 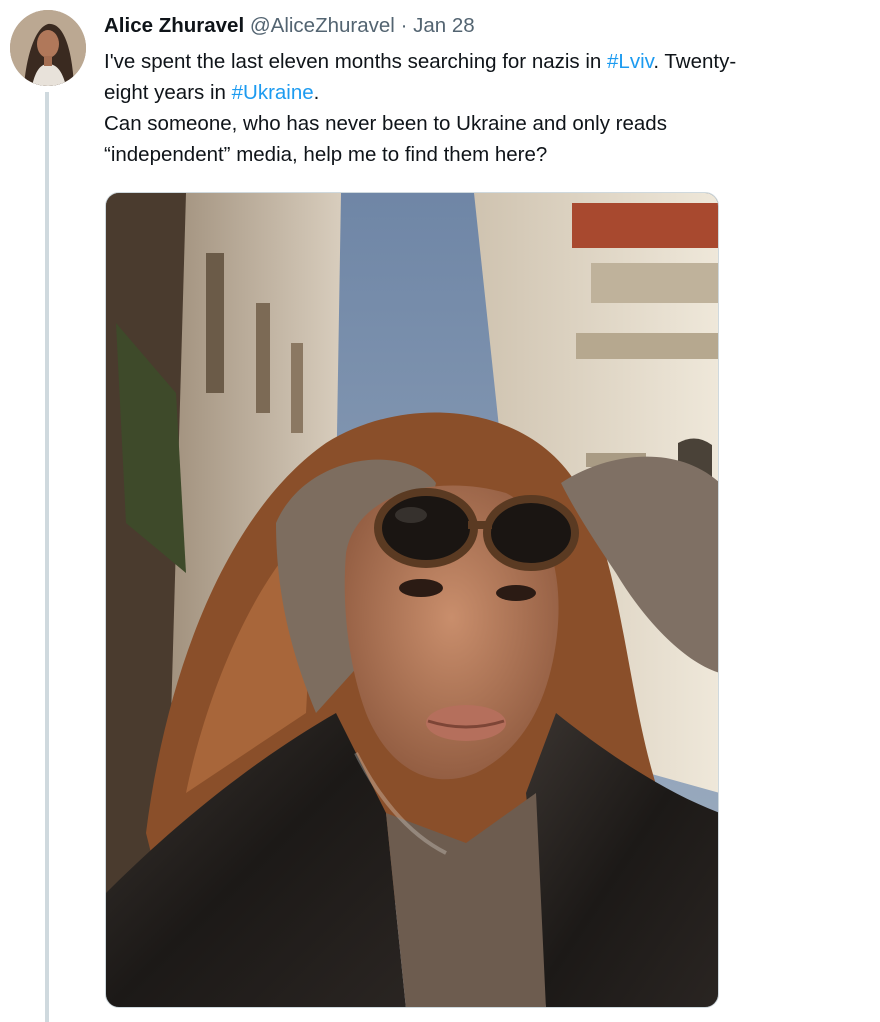 I want to click on avatar-image, so click(x=48, y=48).